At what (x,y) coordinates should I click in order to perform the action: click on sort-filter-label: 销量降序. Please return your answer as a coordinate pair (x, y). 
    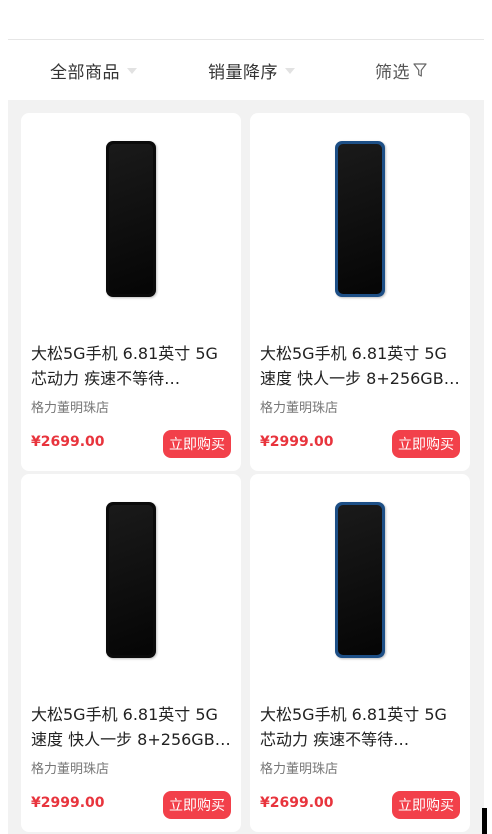
    Looking at the image, I should click on (243, 72).